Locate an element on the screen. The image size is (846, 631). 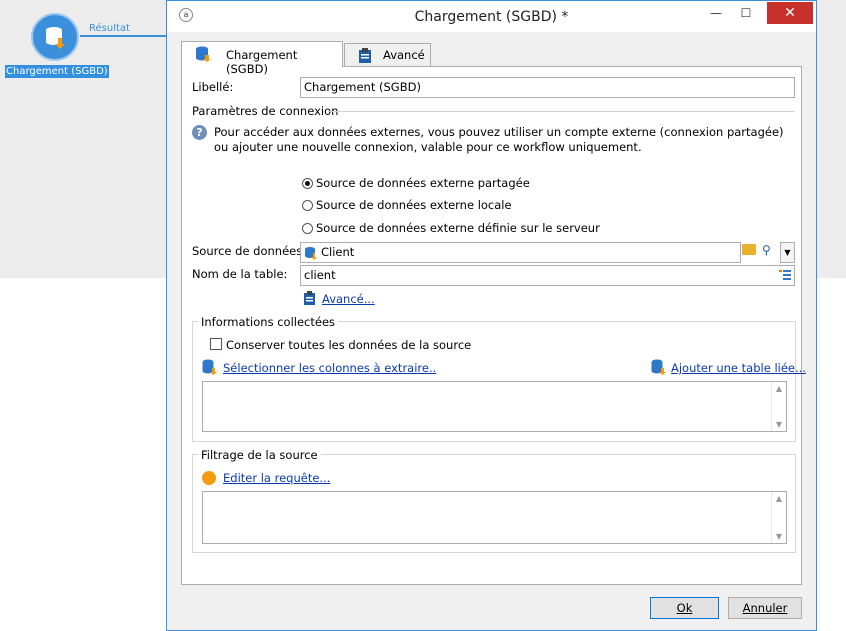
radio-label: Source de données externe partagée is located at coordinates (423, 183).